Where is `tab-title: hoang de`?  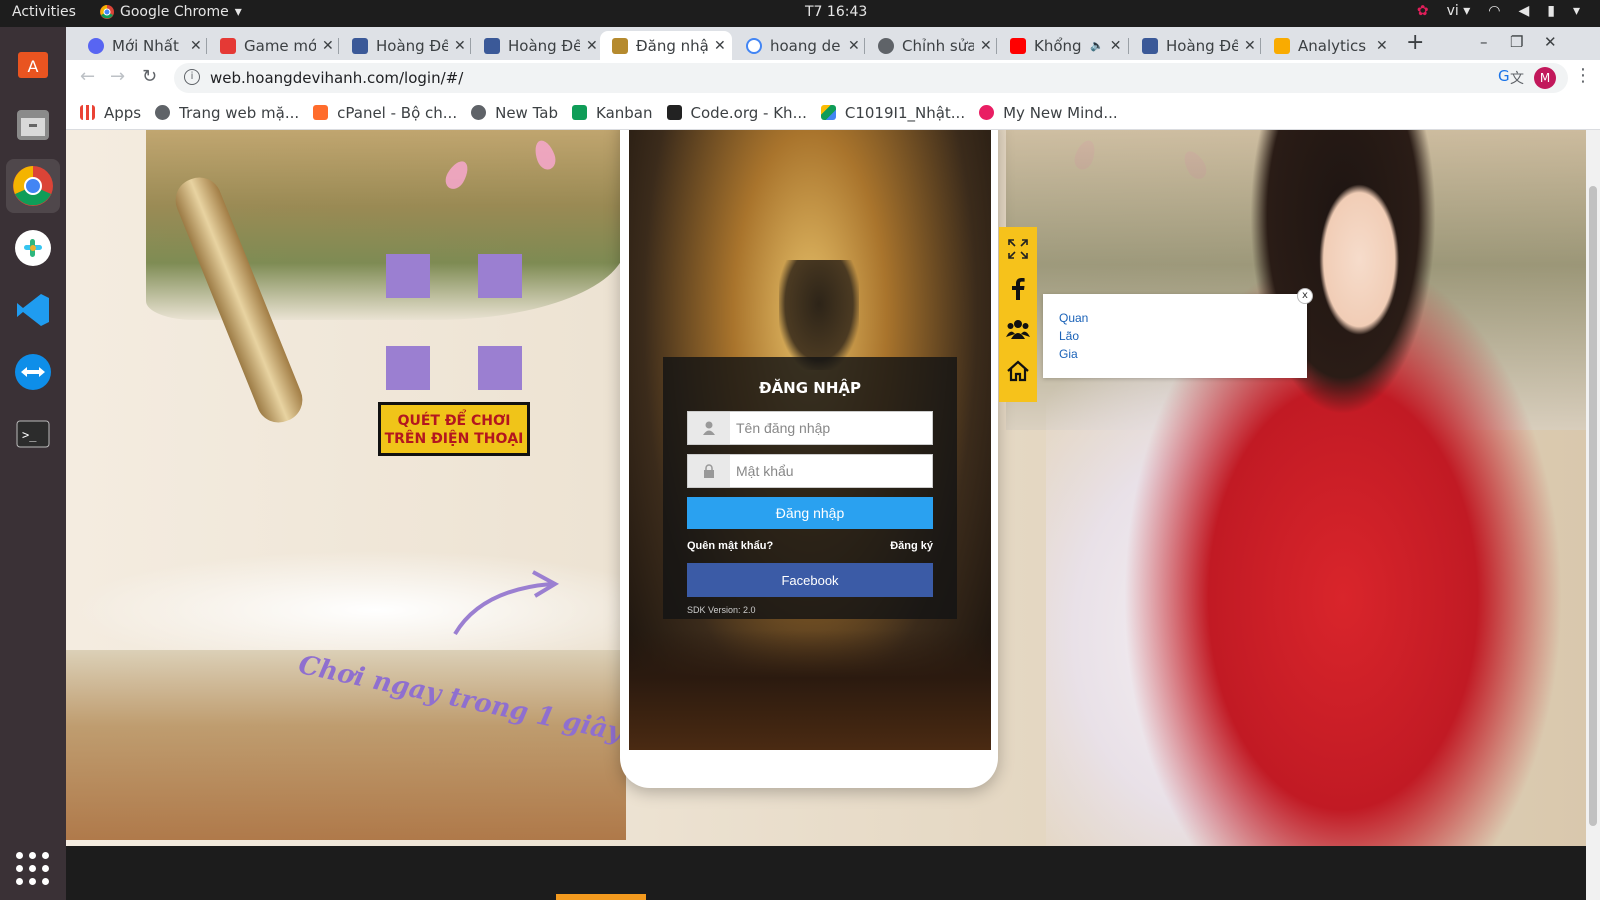 tab-title: hoang de is located at coordinates (805, 45).